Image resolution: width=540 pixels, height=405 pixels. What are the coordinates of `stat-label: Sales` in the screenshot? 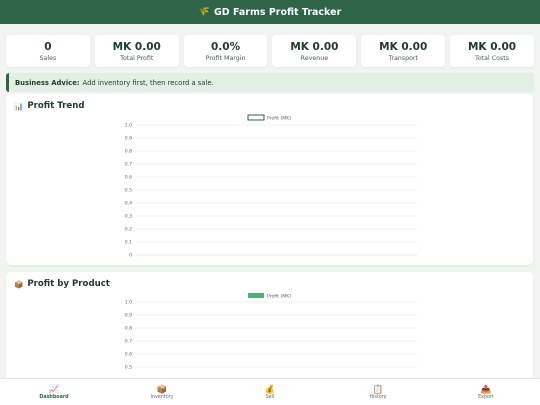 It's located at (48, 58).